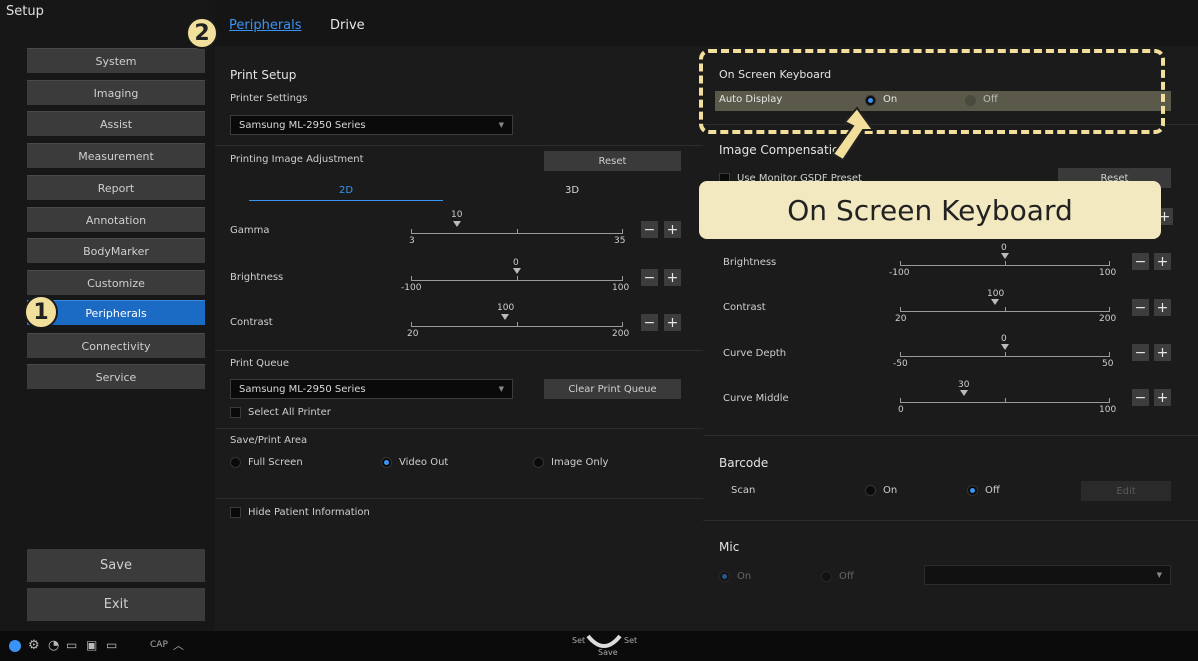 The width and height of the screenshot is (1198, 661). Describe the element at coordinates (964, 385) in the screenshot. I see `curve-middle-value: 30` at that location.